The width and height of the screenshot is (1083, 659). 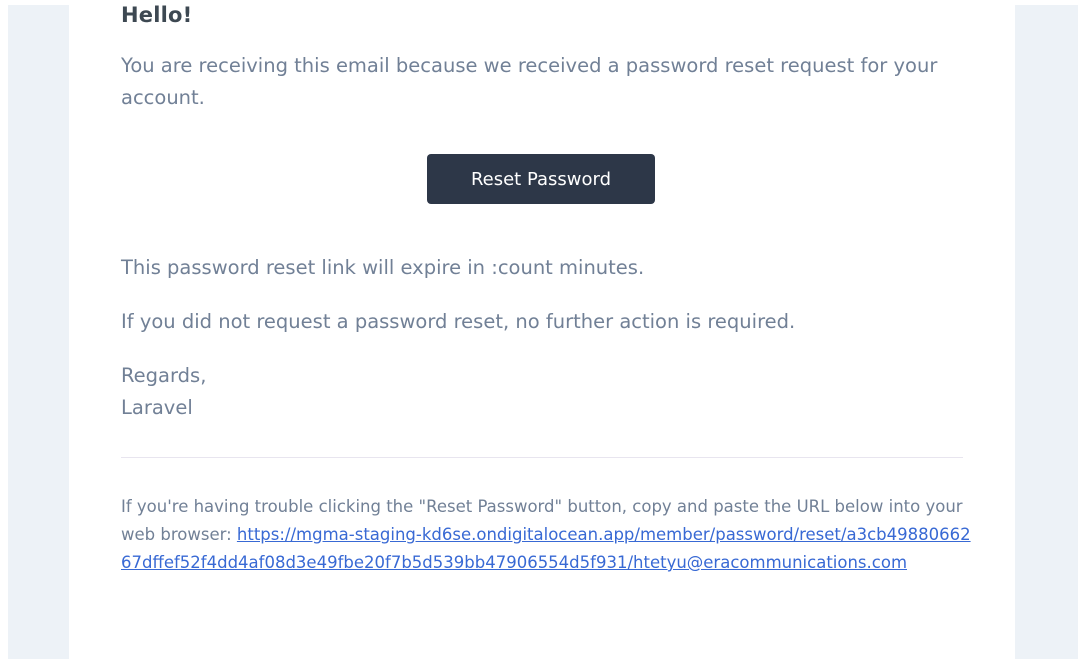 I want to click on greeting-heading: Hello!, so click(x=157, y=15).